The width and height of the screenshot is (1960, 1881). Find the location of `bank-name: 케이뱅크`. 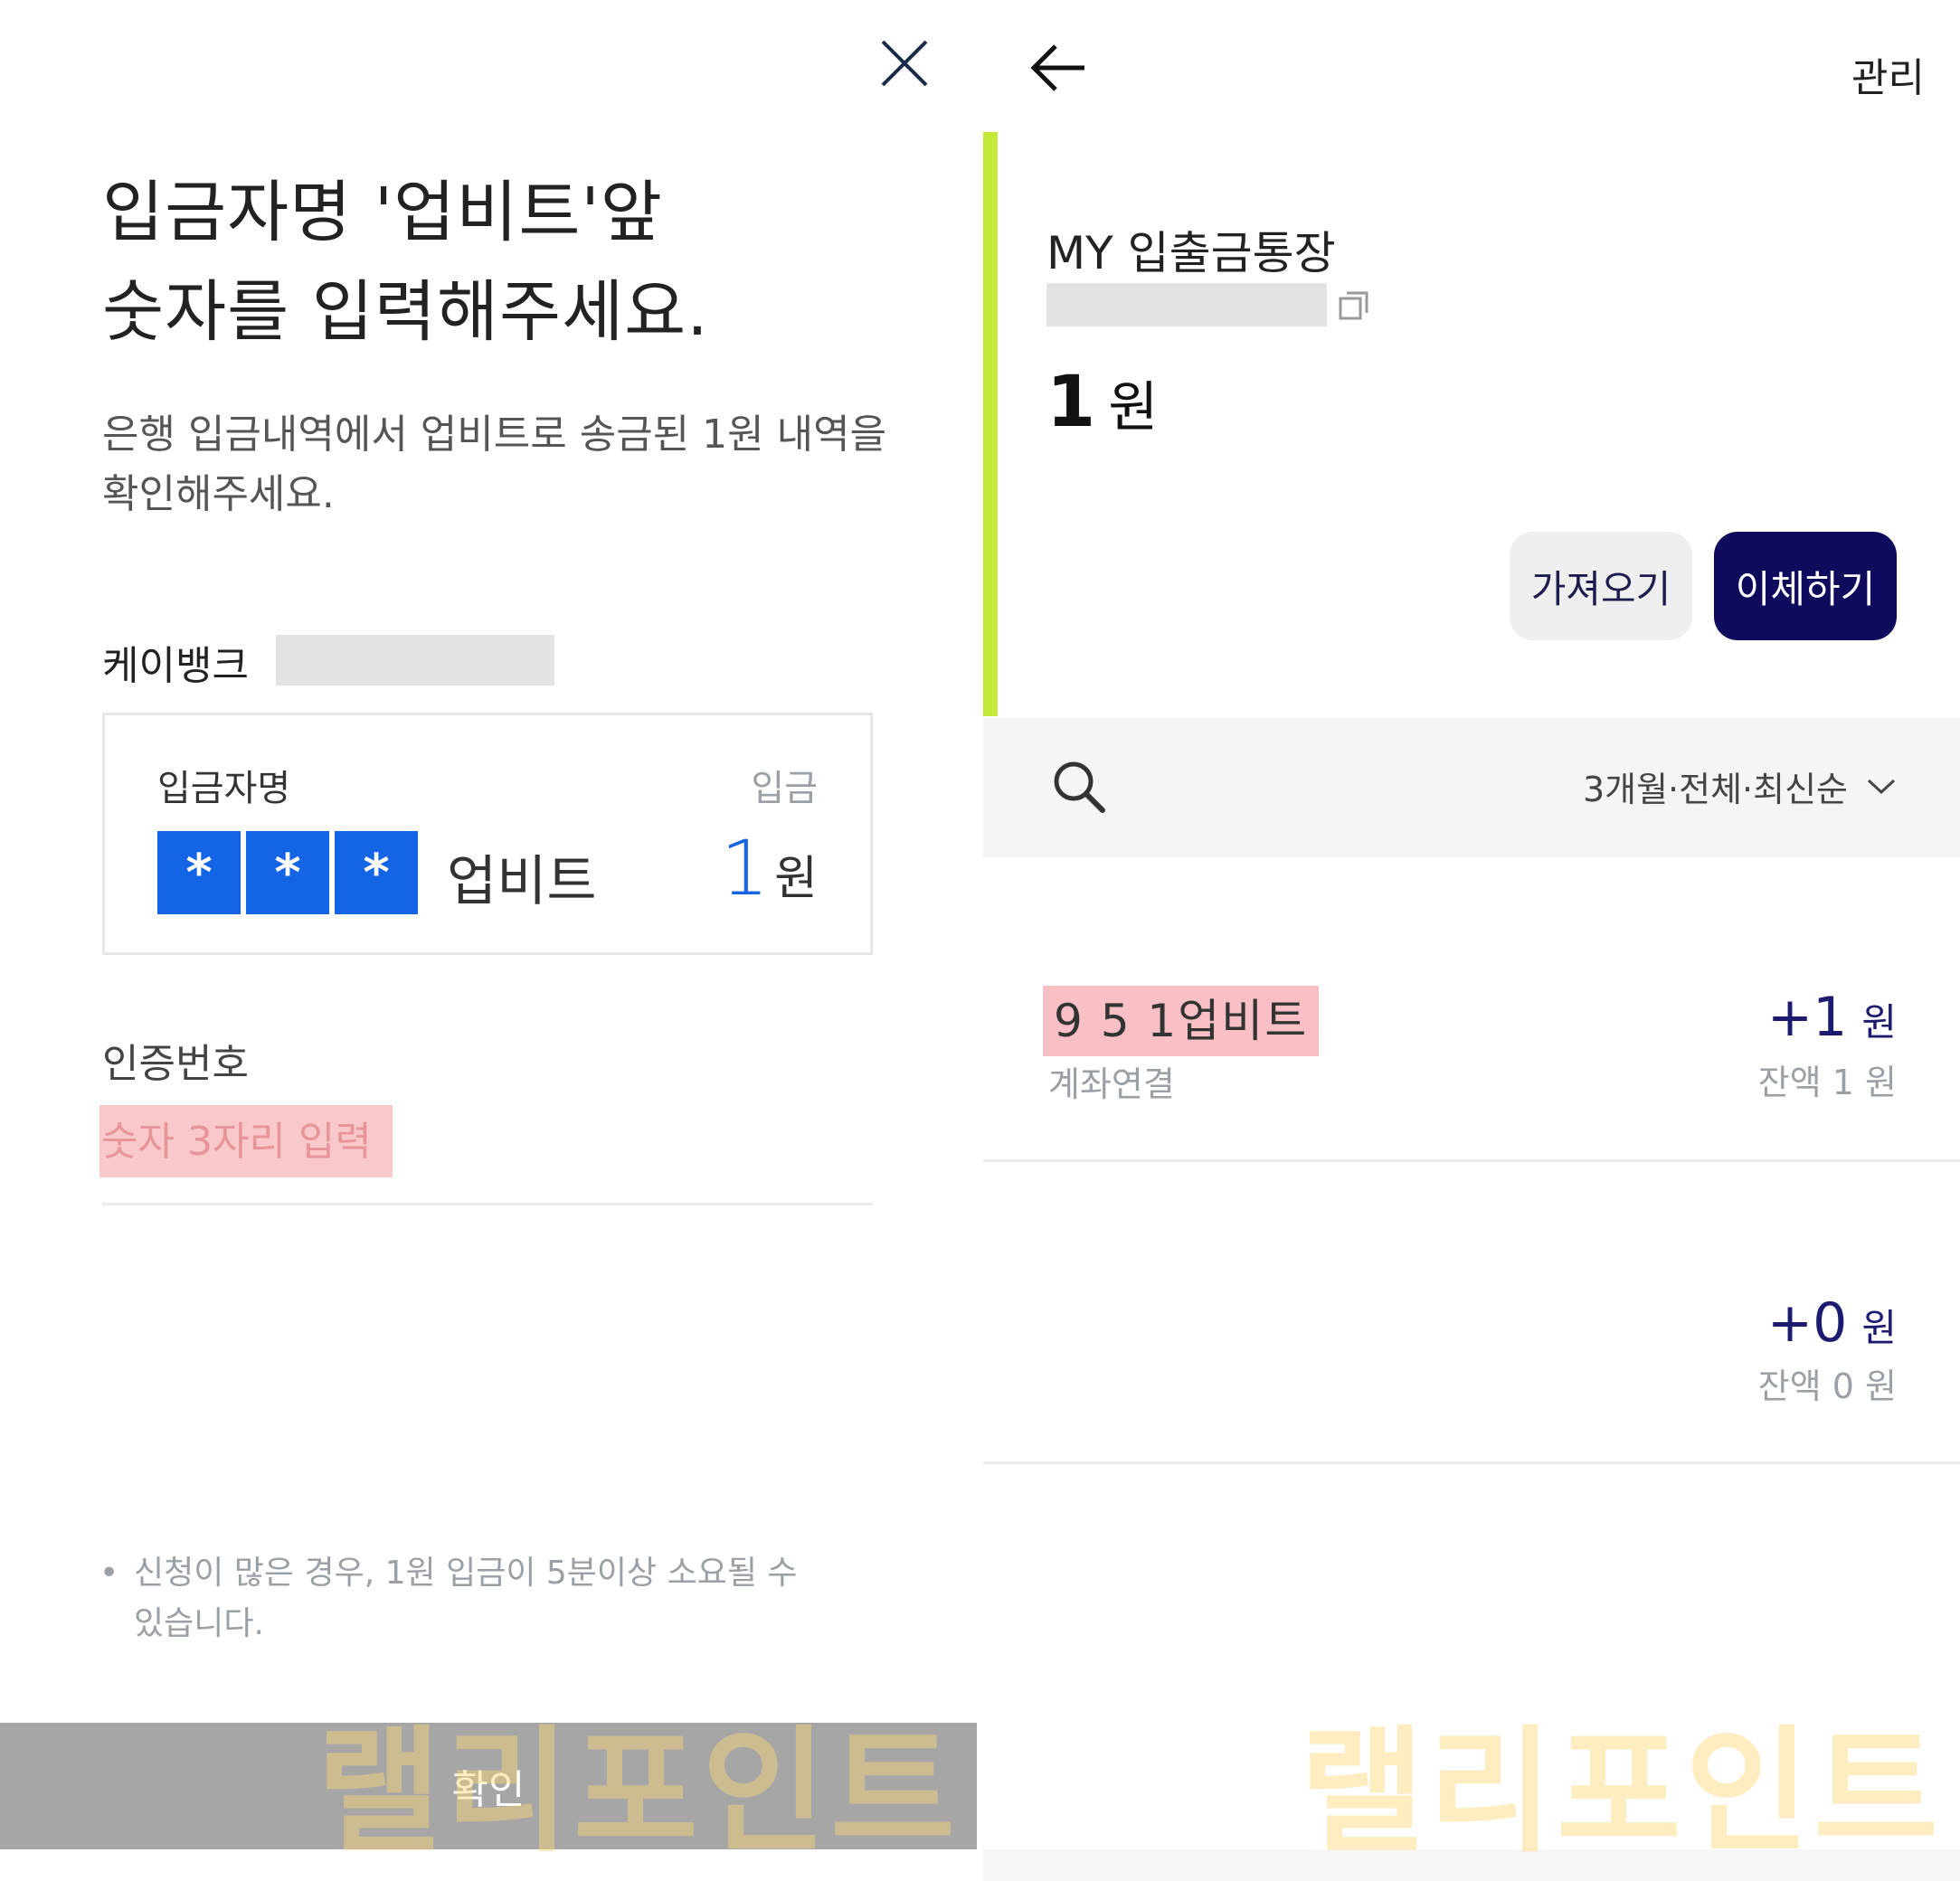

bank-name: 케이뱅크 is located at coordinates (176, 666).